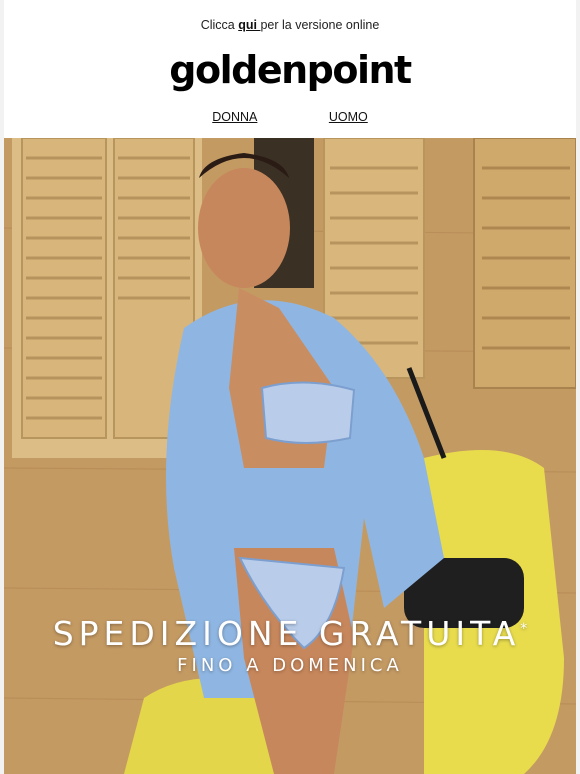  Describe the element at coordinates (320, 25) in the screenshot. I see `preheader-suffix: per la versione online` at that location.